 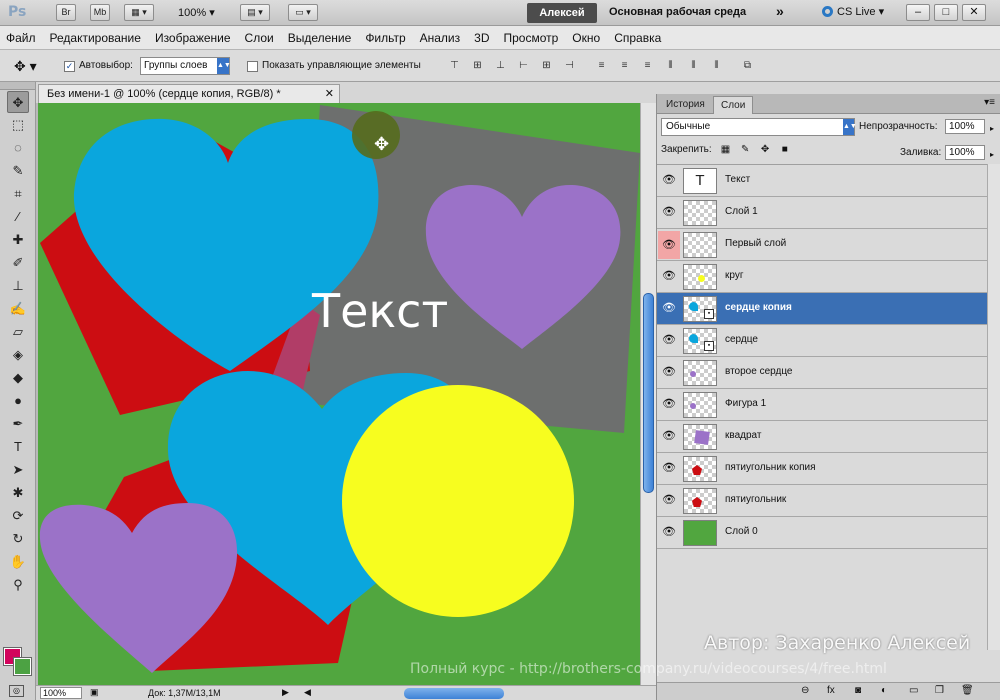 What do you see at coordinates (18, 562) in the screenshot?
I see `hand-tool-icon: ✋` at bounding box center [18, 562].